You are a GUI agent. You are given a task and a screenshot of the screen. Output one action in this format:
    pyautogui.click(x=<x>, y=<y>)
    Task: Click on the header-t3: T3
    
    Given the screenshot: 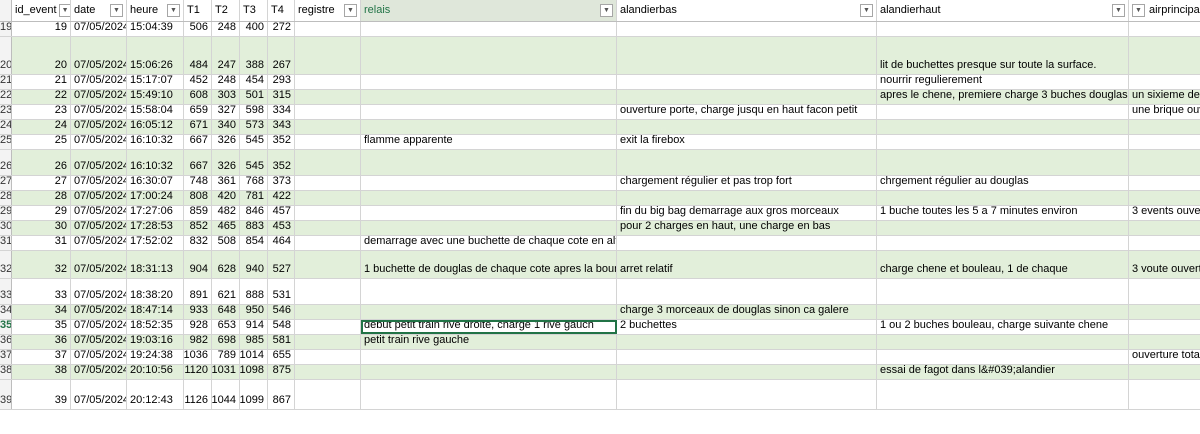 What is the action you would take?
    pyautogui.click(x=254, y=10)
    